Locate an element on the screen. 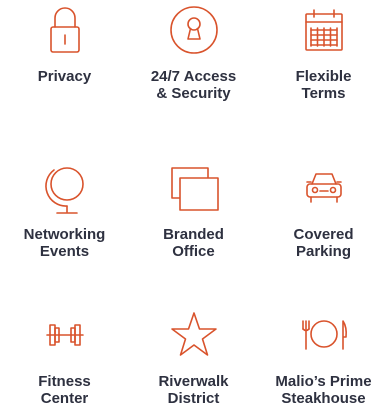 The height and width of the screenshot is (419, 388). amenity-networking-events: Networking Events is located at coordinates (64, 210).